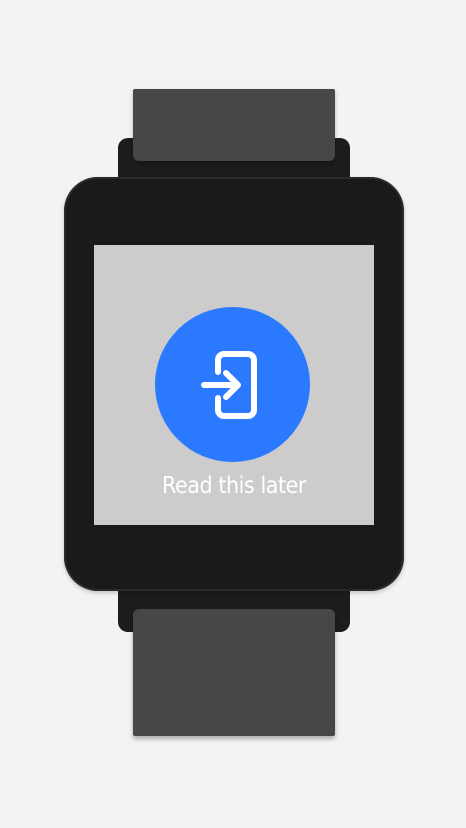  What do you see at coordinates (234, 672) in the screenshot?
I see `watch-band-bottom` at bounding box center [234, 672].